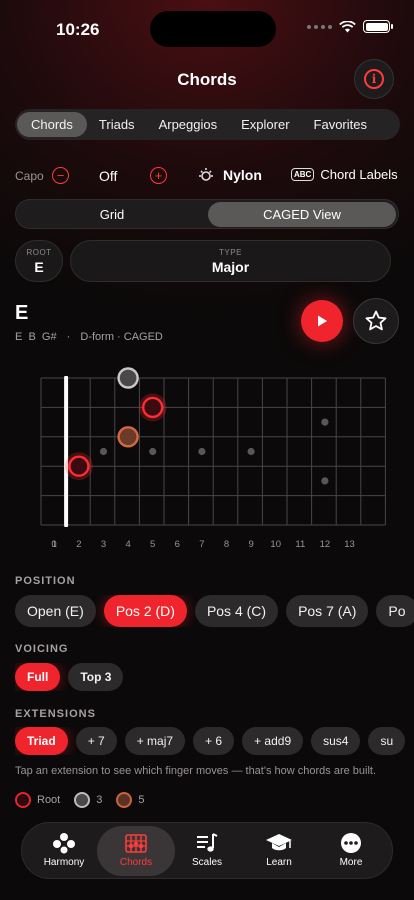 The image size is (414, 900). I want to click on root-caption: ROOT, so click(39, 252).